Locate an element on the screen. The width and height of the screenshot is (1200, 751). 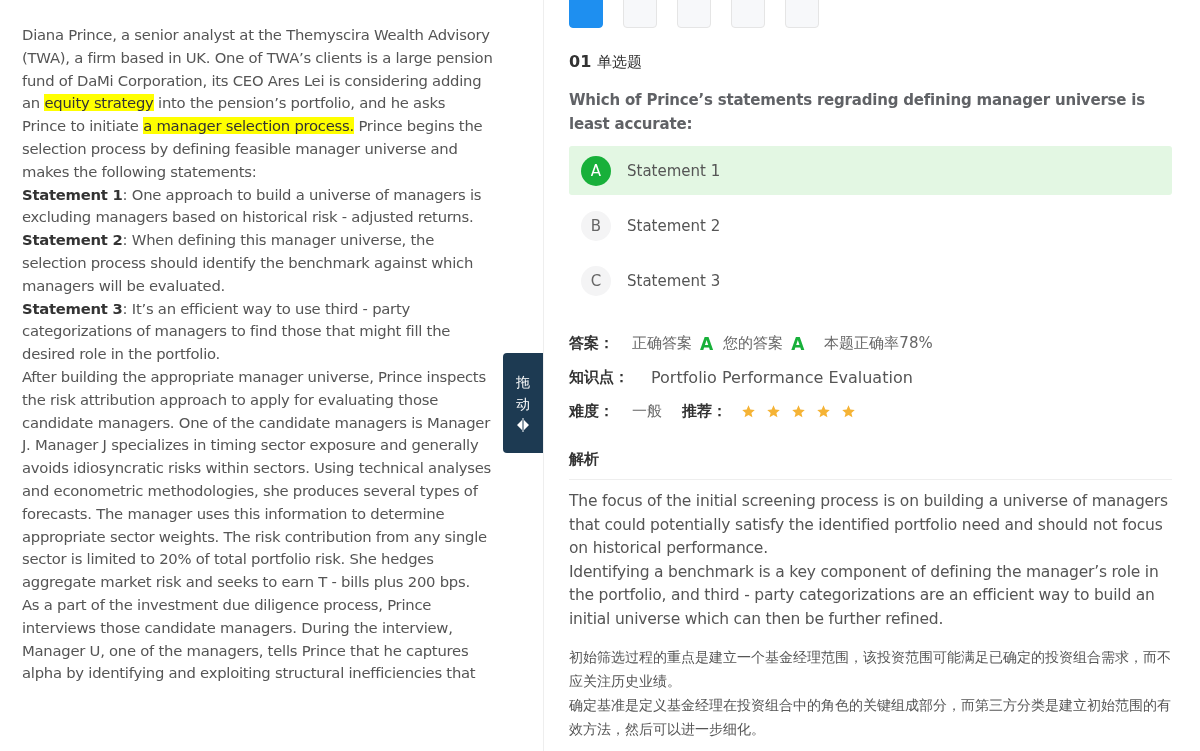
analysis-paragraph: Identifying a benchmark is a key component of defining the manager’s role in the portfolio, and third - party categorizations are an efficient way to build an initial universe which can then be further refined. is located at coordinates (864, 595).